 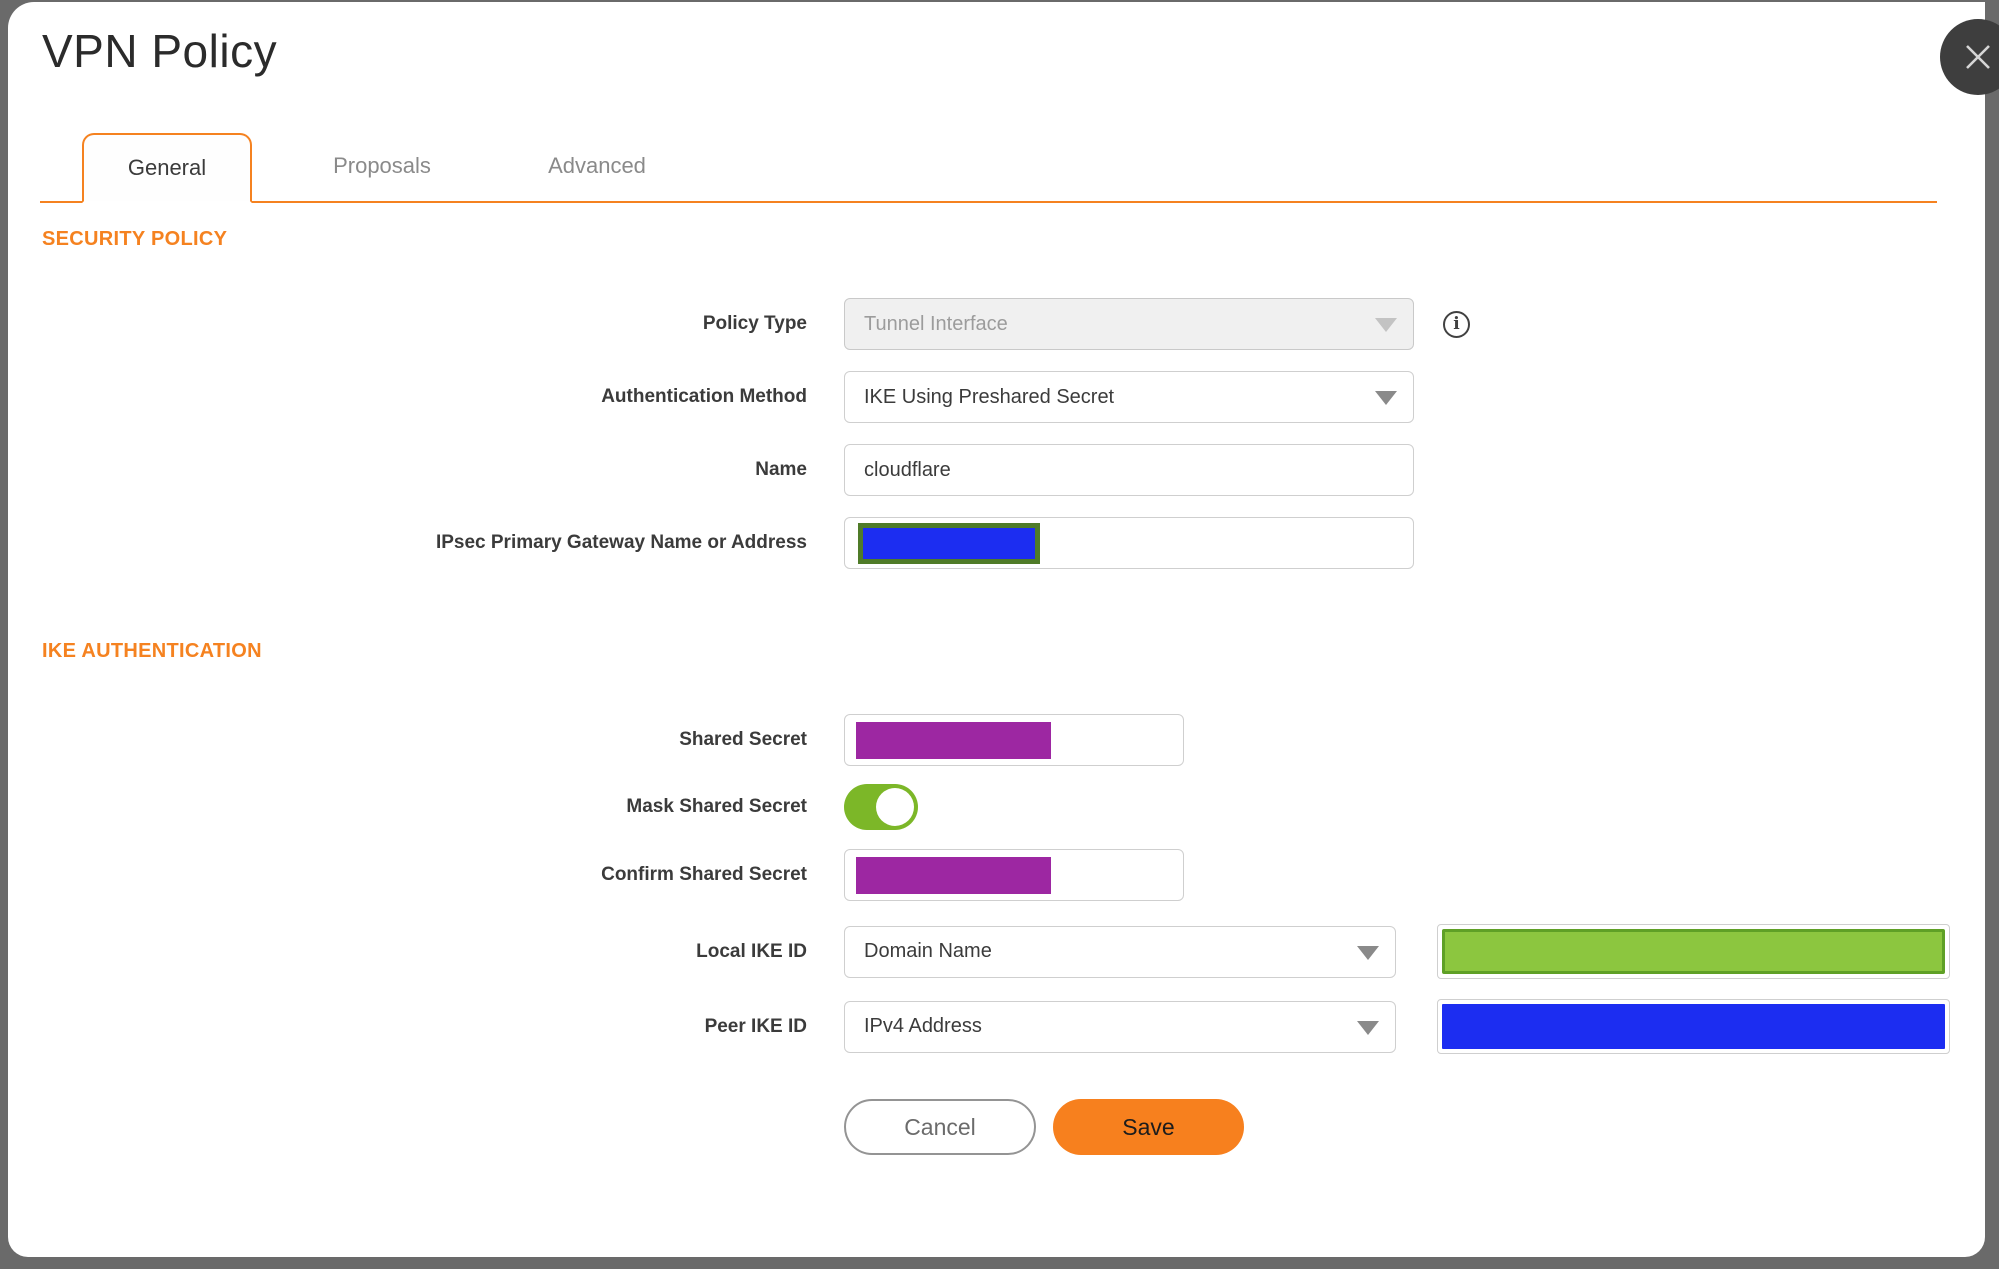 I want to click on tab-proposals: Proposals, so click(x=382, y=166).